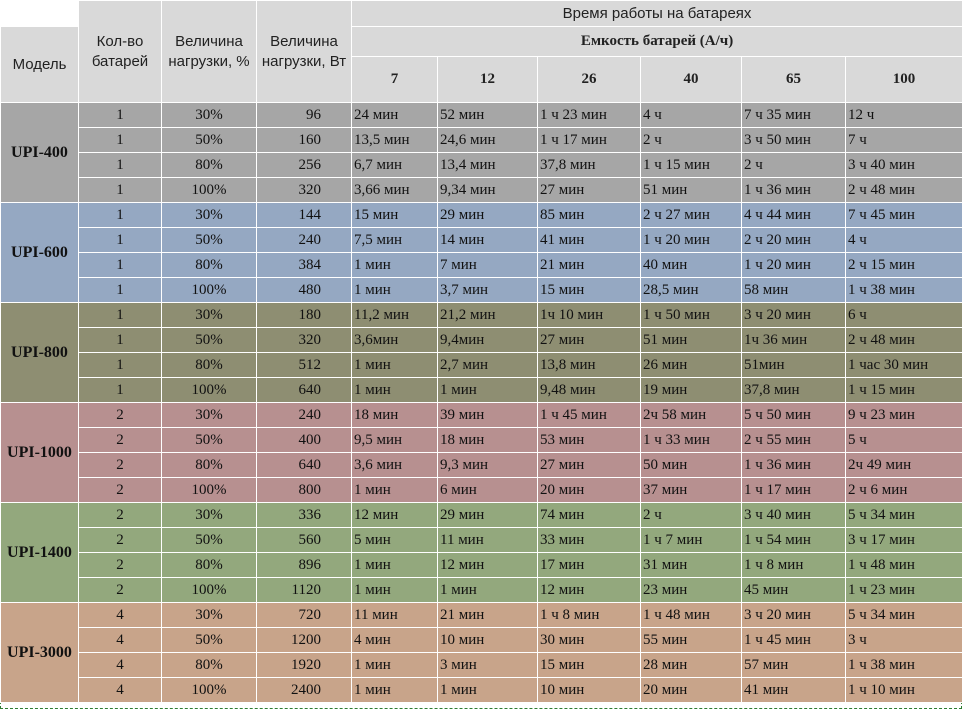 This screenshot has width=962, height=709. I want to click on load-watts-cell: 400, so click(304, 440).